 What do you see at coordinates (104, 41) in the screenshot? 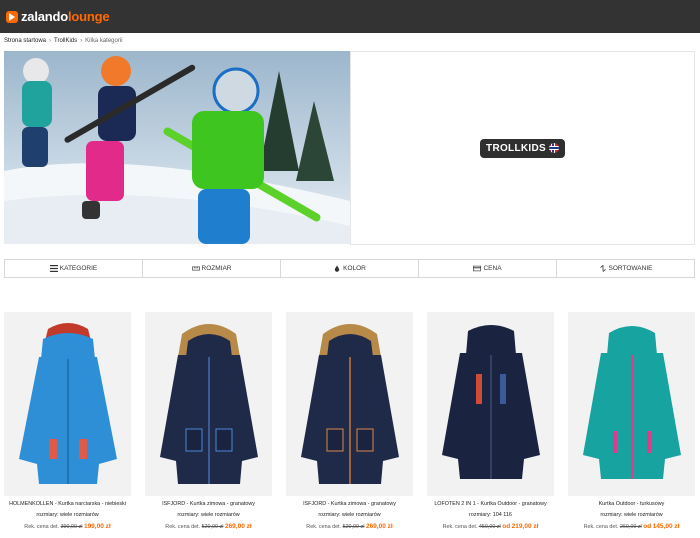
I see `breadcrumb-current: Kilka kategorii` at bounding box center [104, 41].